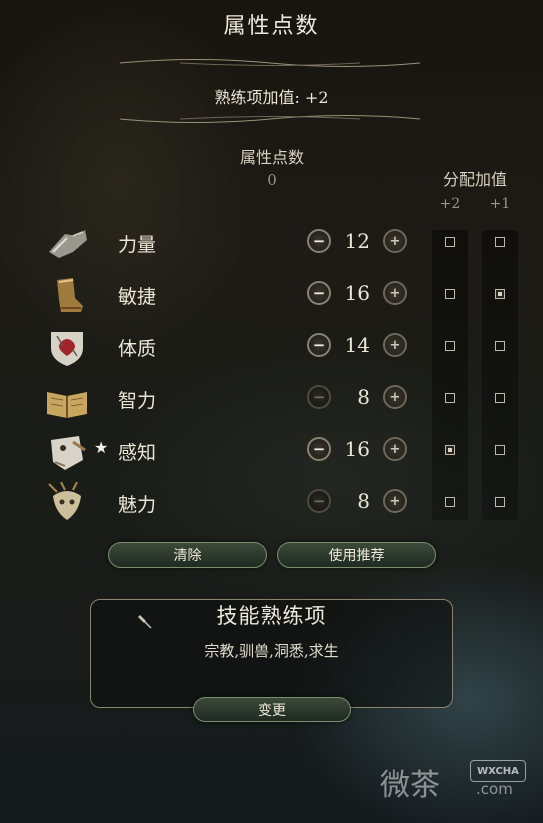 The height and width of the screenshot is (823, 543). Describe the element at coordinates (271, 651) in the screenshot. I see `skills-list: 宗教,驯兽,洞悉,求生` at that location.